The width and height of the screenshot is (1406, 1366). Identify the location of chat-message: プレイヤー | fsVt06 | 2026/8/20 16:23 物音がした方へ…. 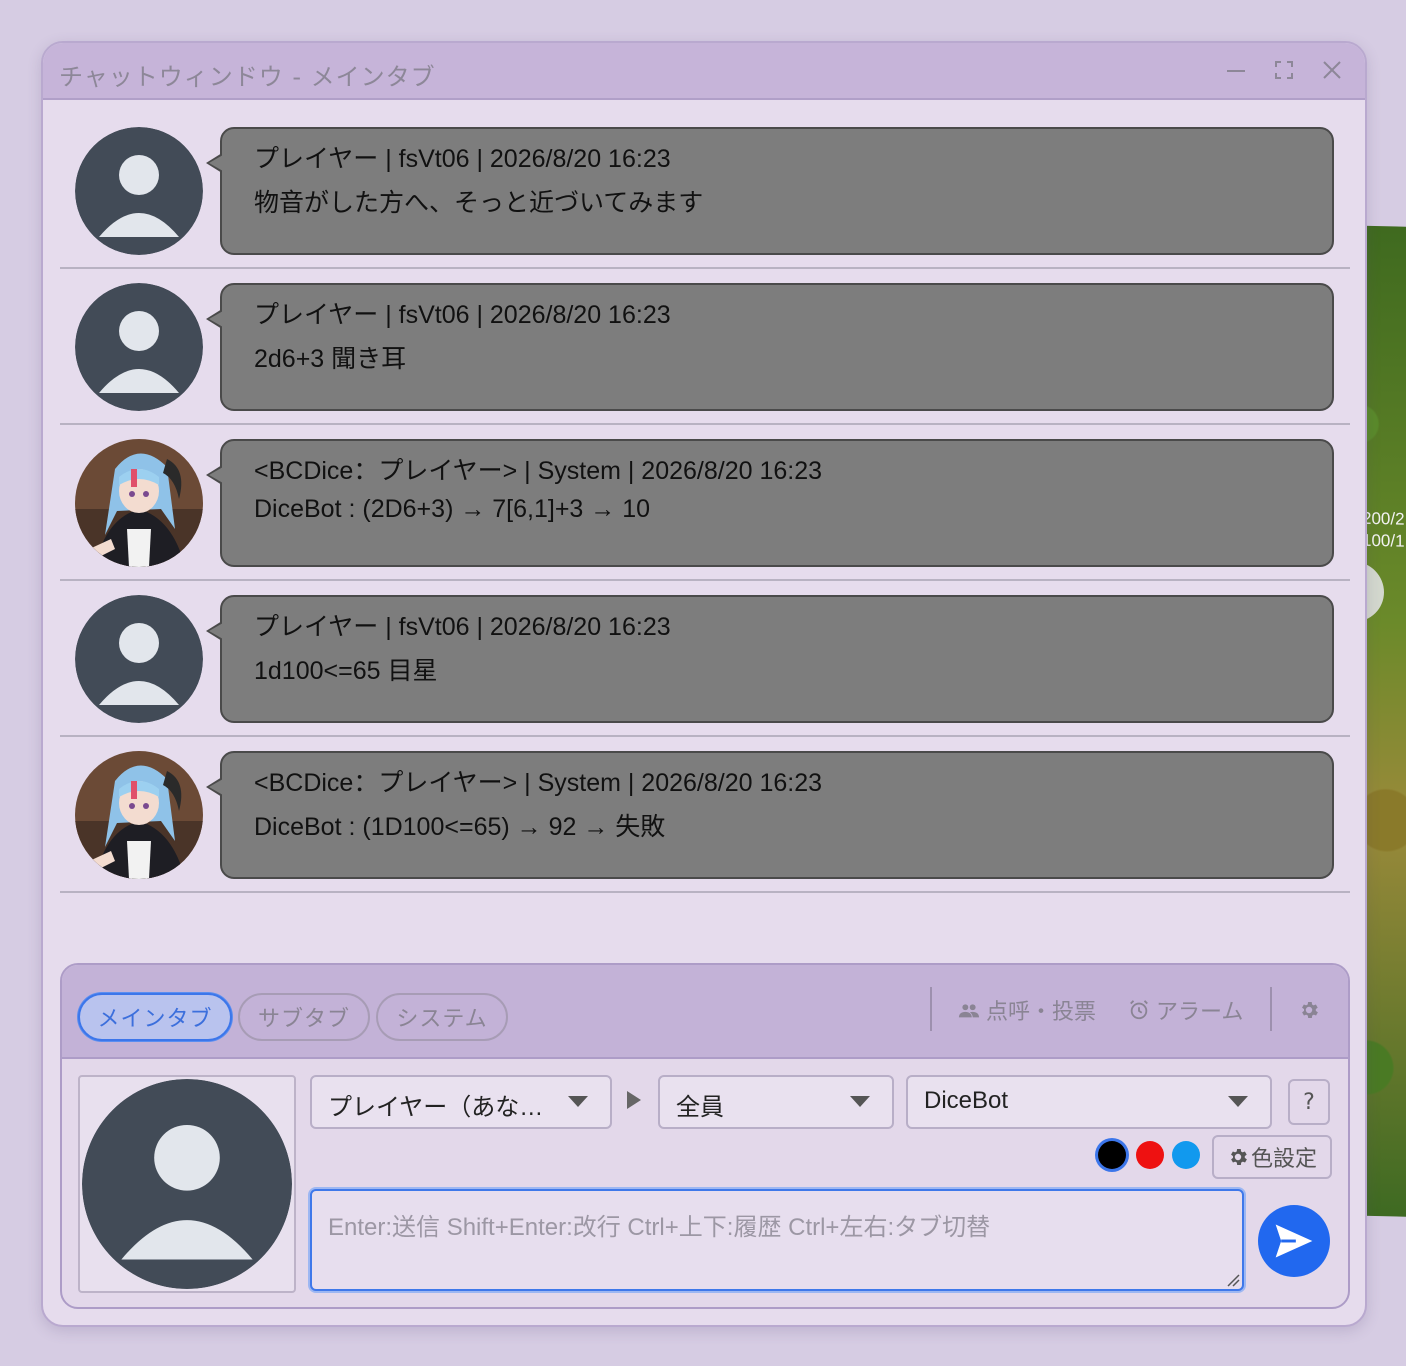
(705, 191).